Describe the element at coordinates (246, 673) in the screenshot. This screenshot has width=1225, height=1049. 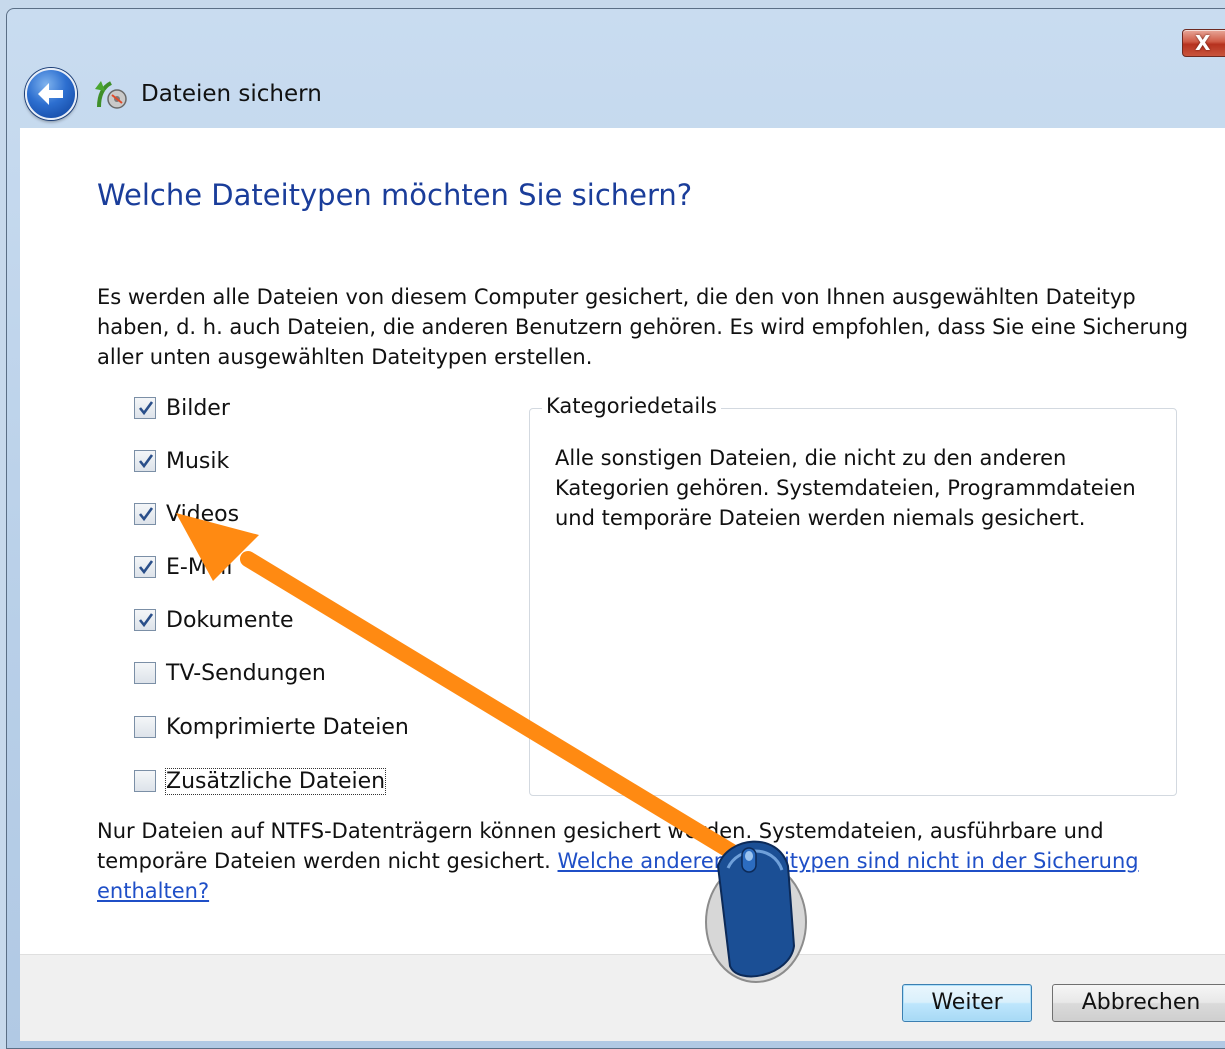
I see `checkbox-label: TV-Sendungen` at that location.